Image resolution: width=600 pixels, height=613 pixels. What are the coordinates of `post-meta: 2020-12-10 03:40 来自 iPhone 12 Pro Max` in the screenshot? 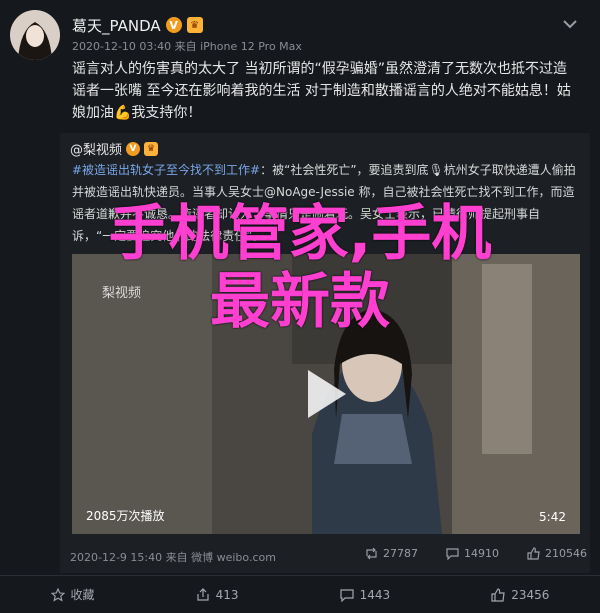 It's located at (187, 46).